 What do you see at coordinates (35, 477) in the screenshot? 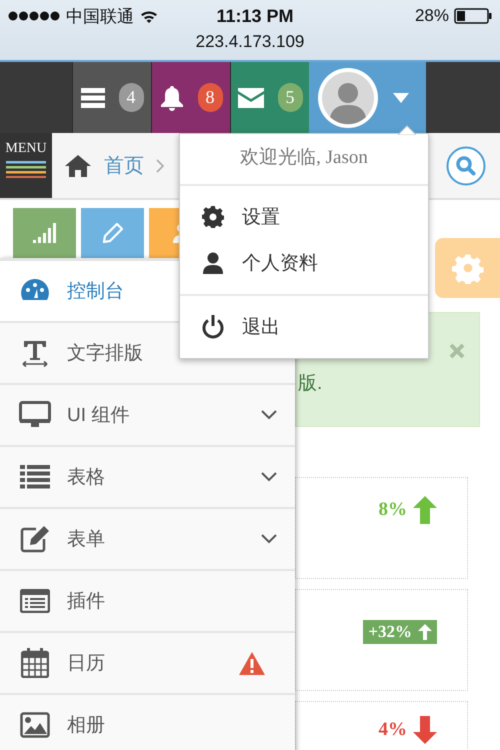
I see `list-icon` at bounding box center [35, 477].